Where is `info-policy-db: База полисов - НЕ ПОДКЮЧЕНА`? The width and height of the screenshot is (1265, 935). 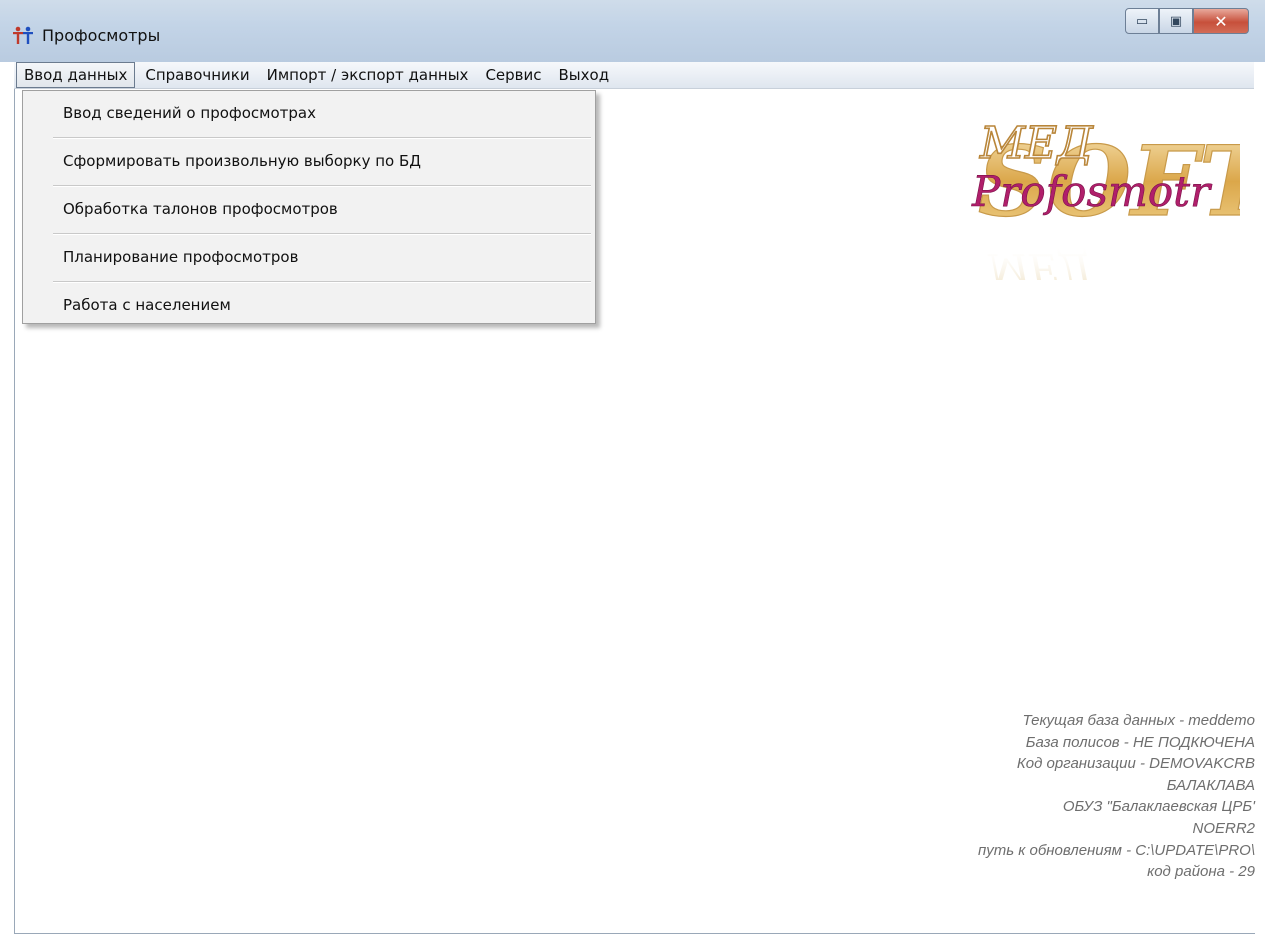
info-policy-db: База полисов - НЕ ПОДКЮЧЕНА is located at coordinates (1140, 742).